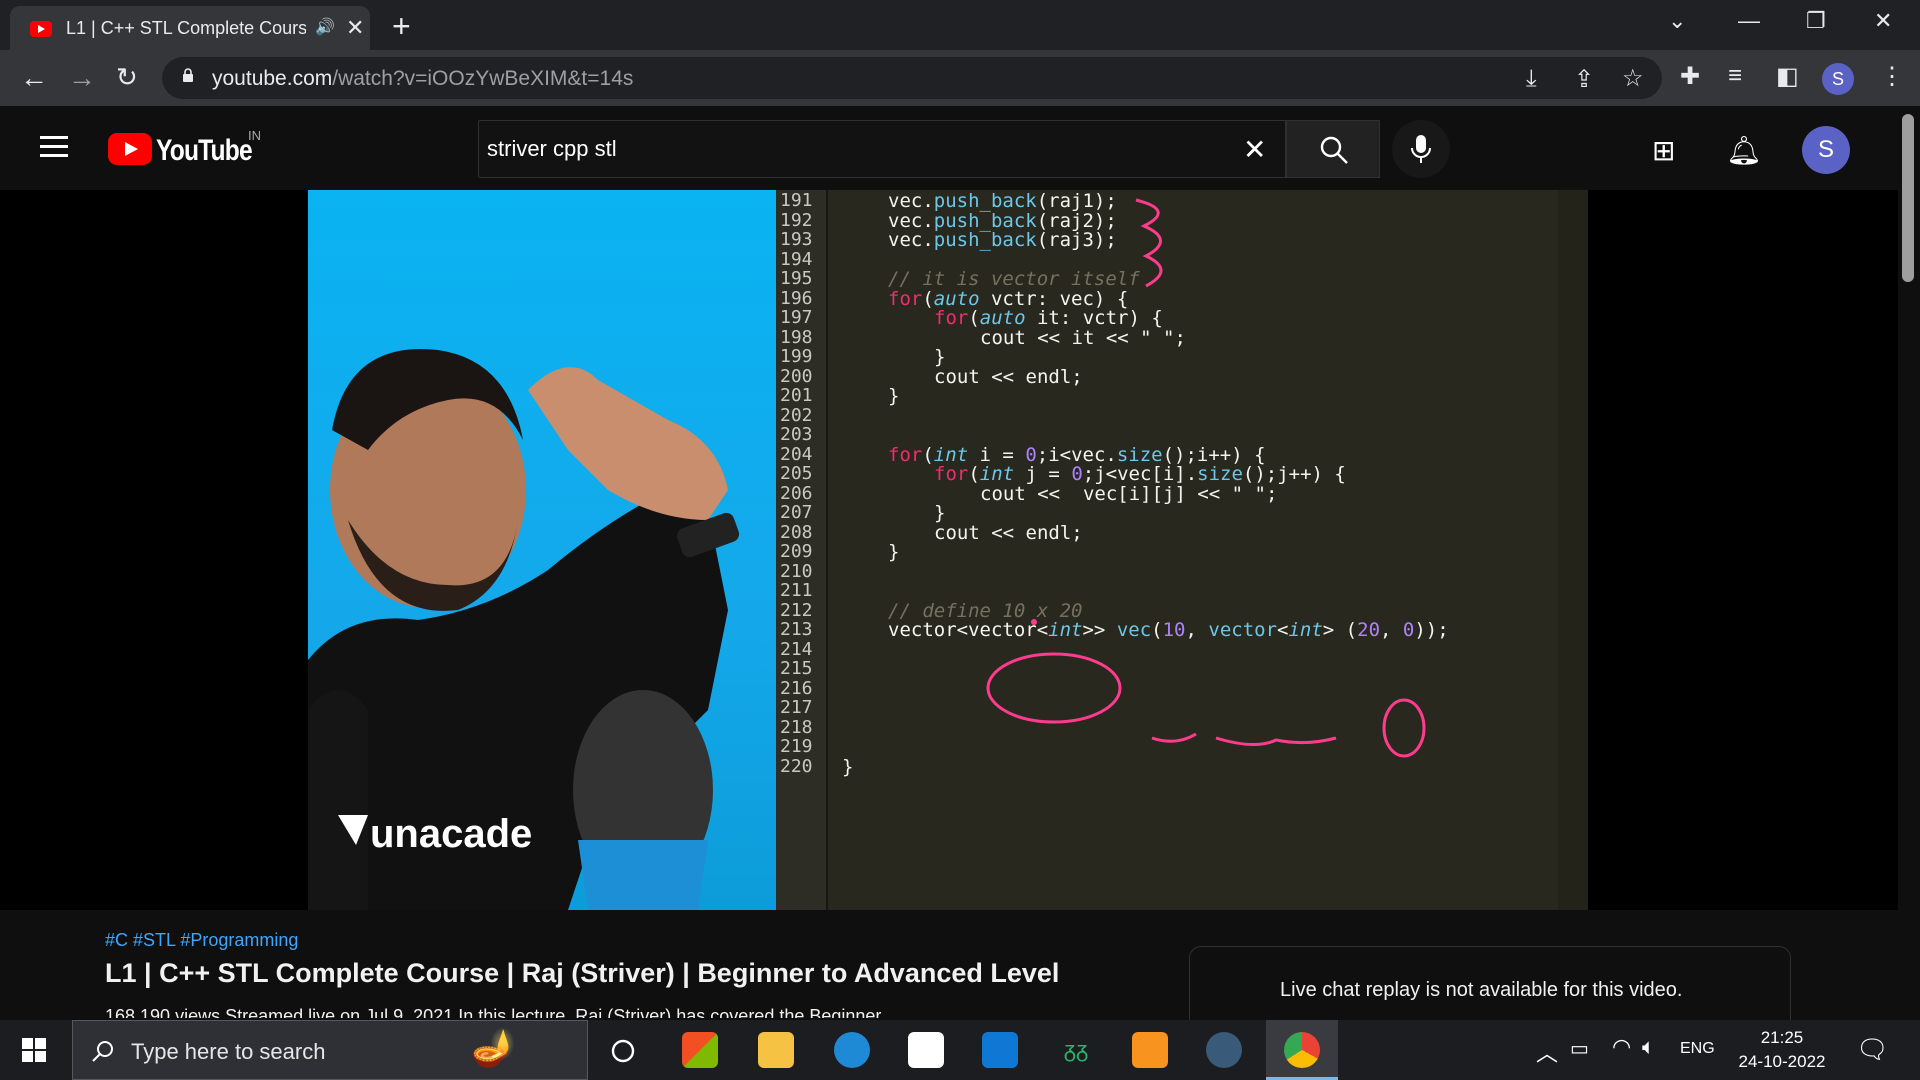  What do you see at coordinates (401, 26) in the screenshot?
I see `new-tab-icon: +` at bounding box center [401, 26].